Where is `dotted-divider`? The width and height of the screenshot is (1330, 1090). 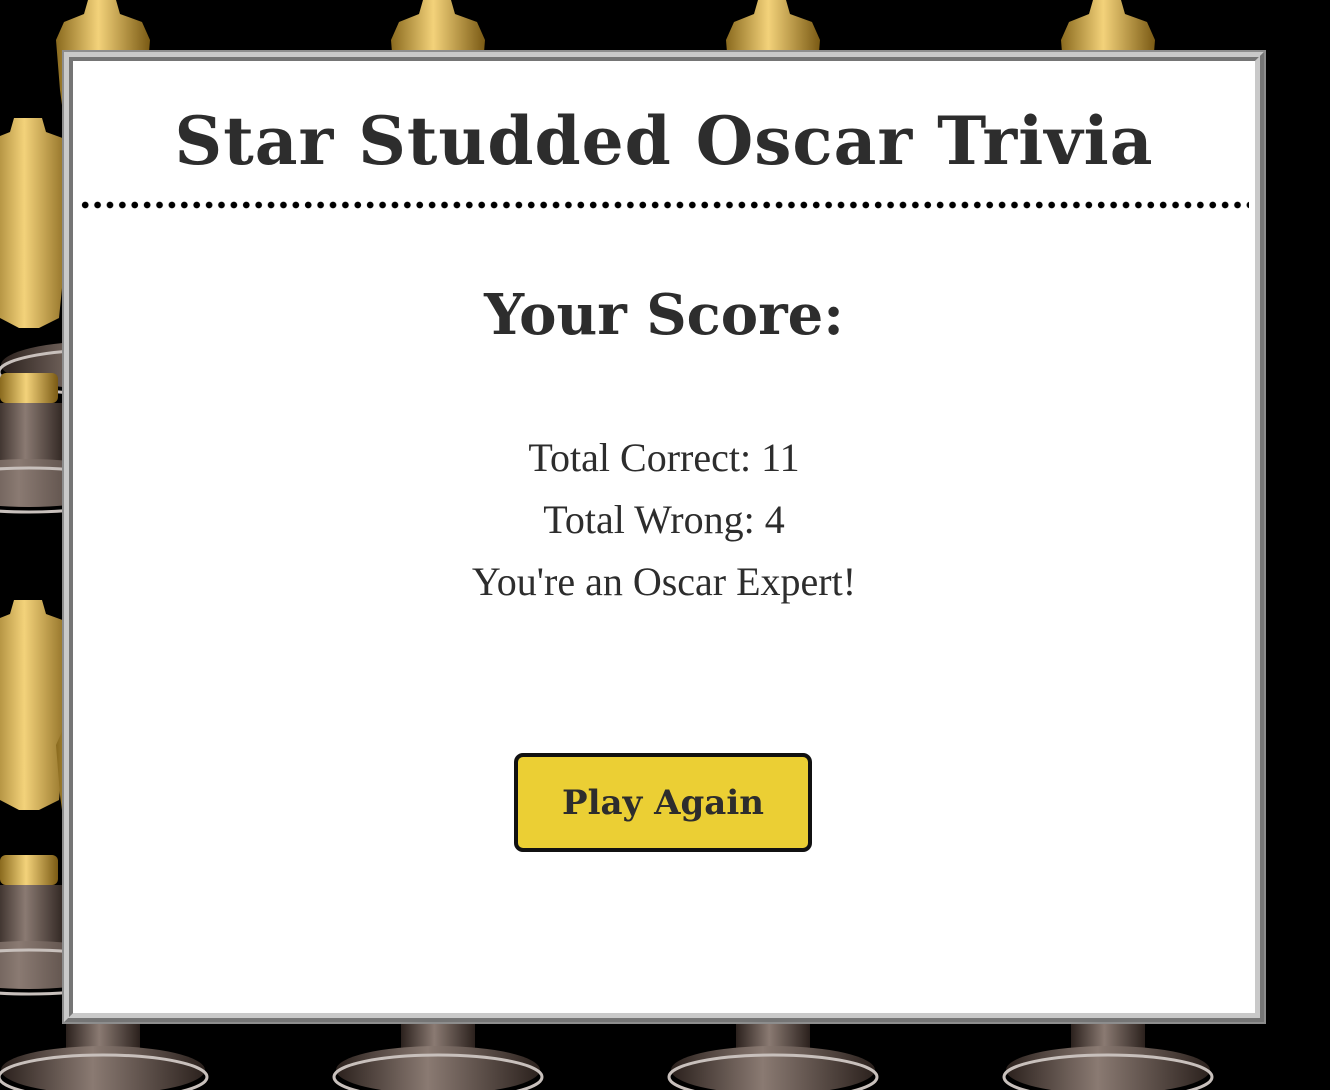
dotted-divider is located at coordinates (664, 205).